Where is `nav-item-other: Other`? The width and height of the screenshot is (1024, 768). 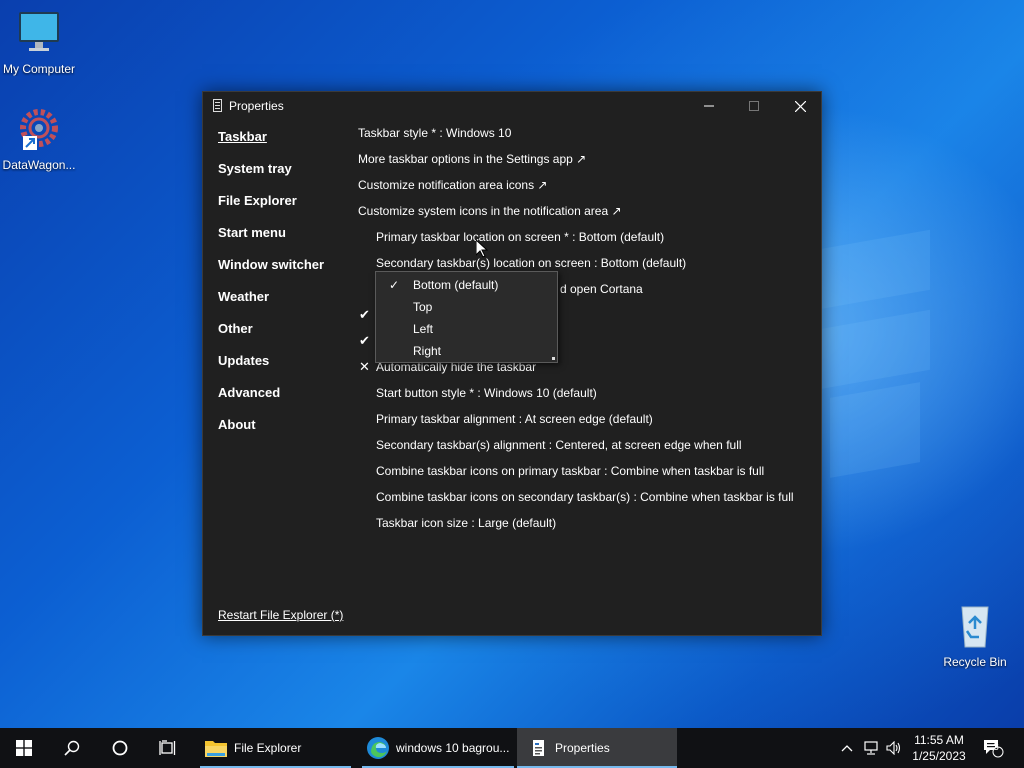
nav-item-other: Other is located at coordinates (235, 328).